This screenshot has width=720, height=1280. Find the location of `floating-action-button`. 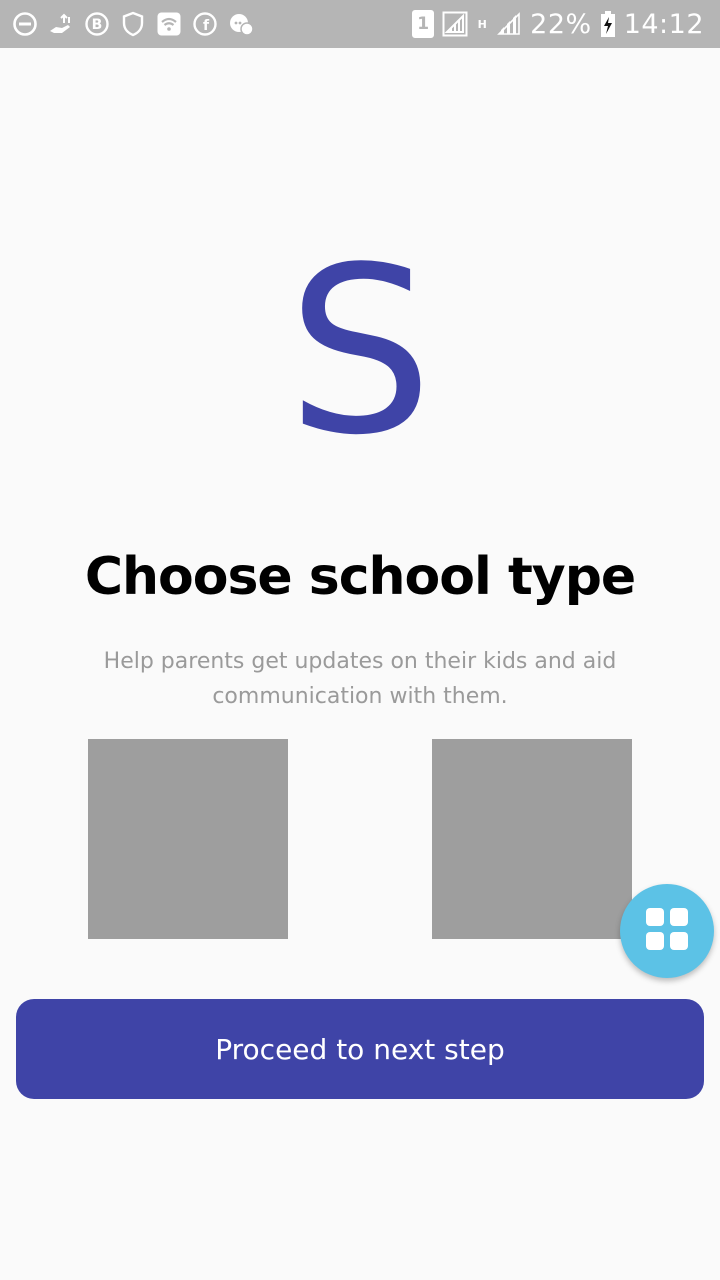

floating-action-button is located at coordinates (667, 931).